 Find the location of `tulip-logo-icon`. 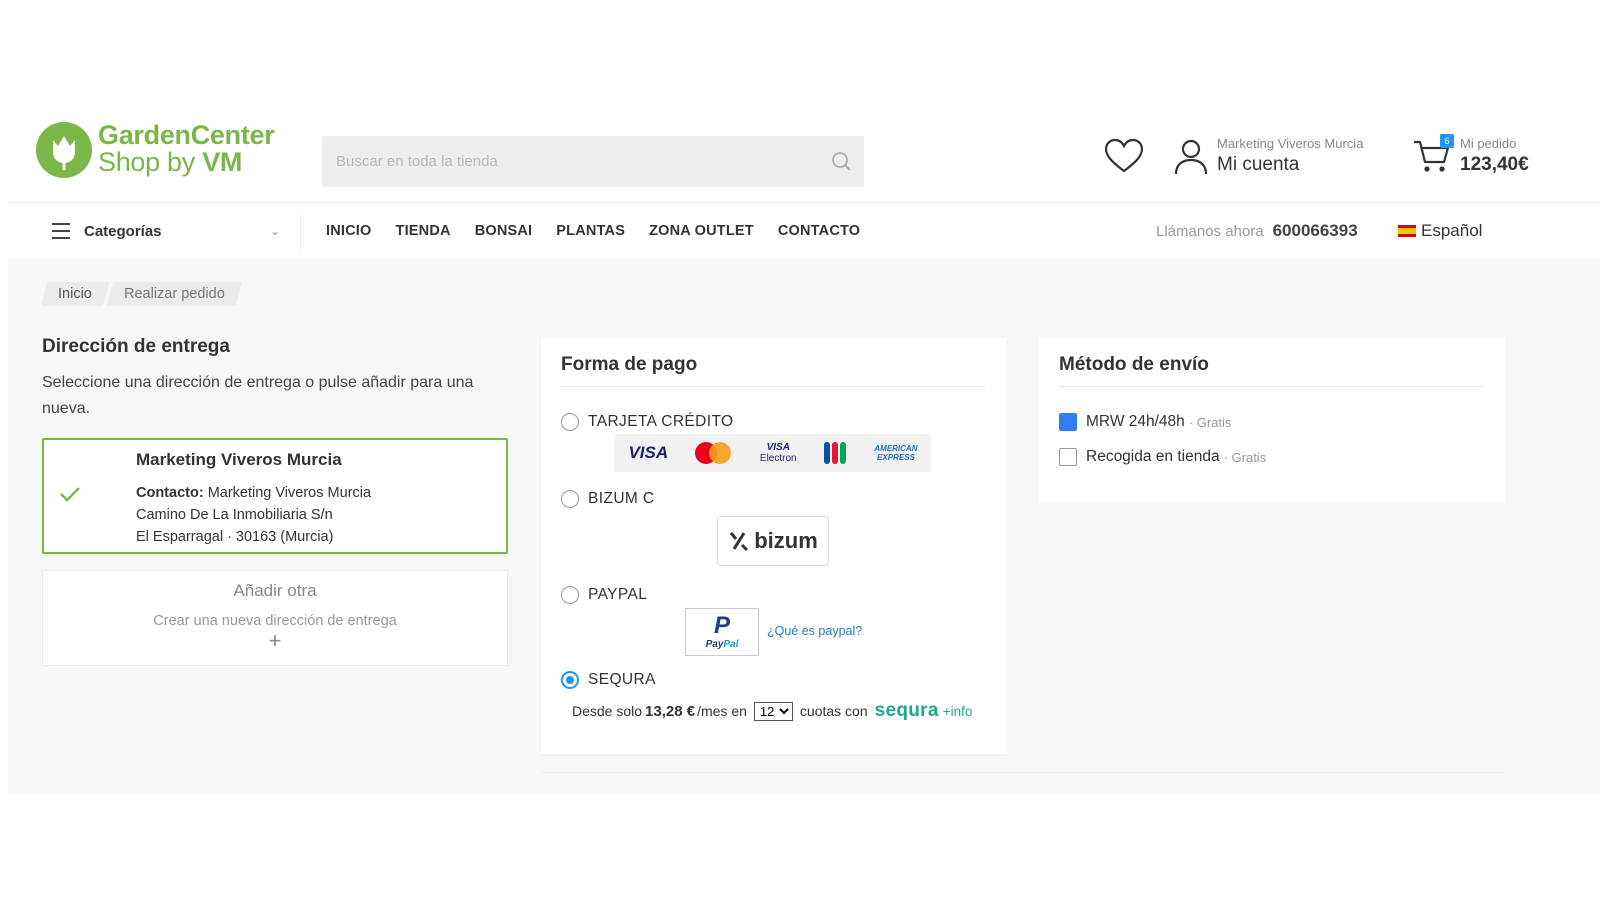

tulip-logo-icon is located at coordinates (64, 150).